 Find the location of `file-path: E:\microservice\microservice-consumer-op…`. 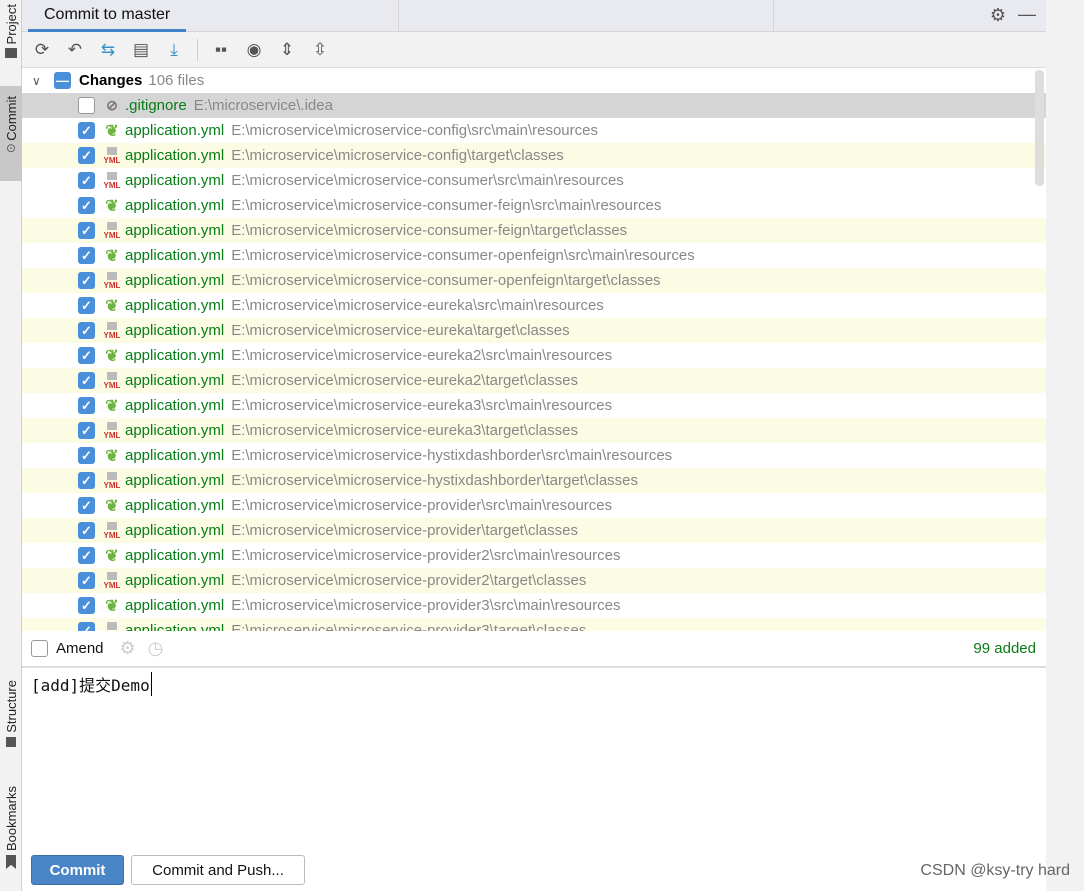

file-path: E:\microservice\microservice-consumer-op… is located at coordinates (463, 255).